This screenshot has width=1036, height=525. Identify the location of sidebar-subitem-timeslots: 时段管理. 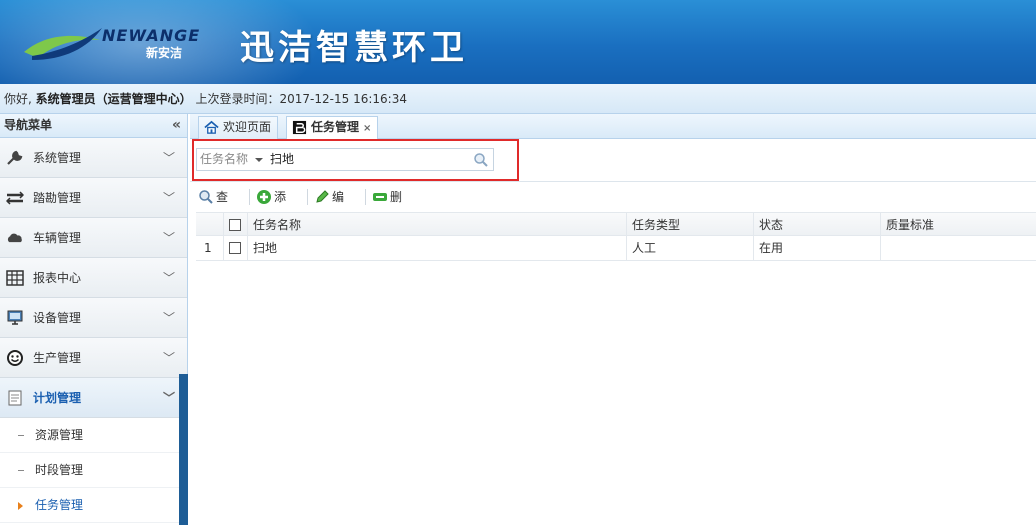
(93, 470).